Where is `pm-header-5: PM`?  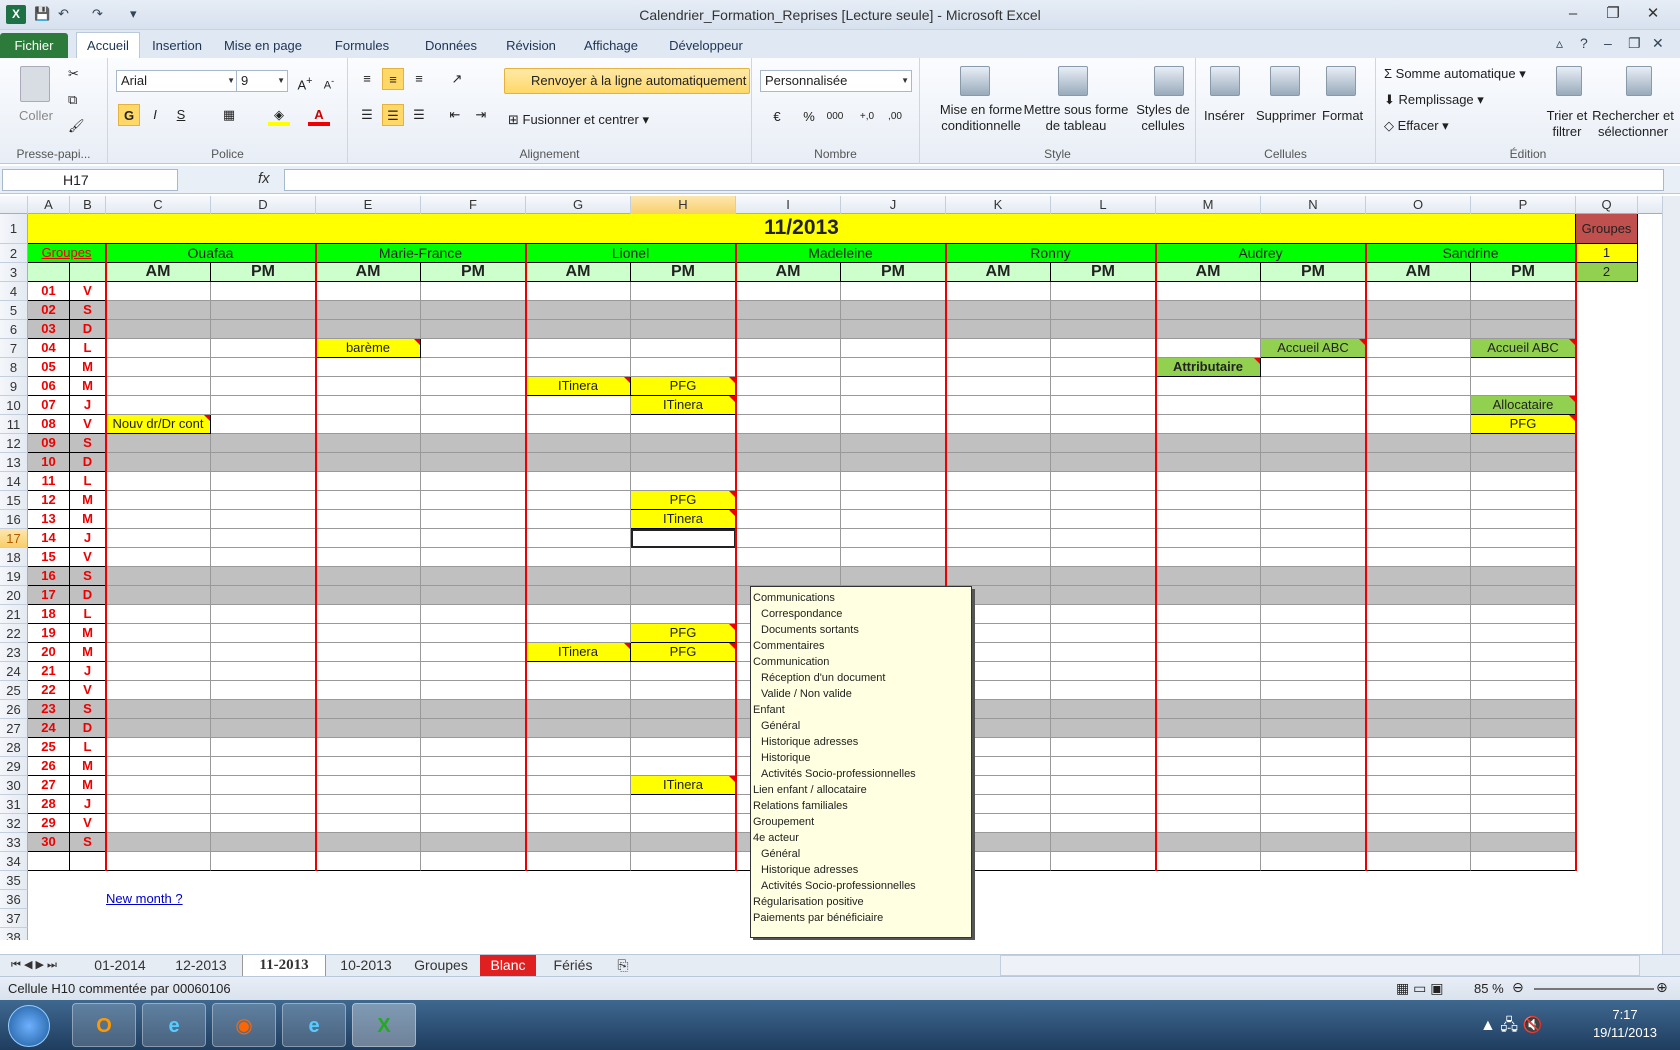 pm-header-5: PM is located at coordinates (1313, 272).